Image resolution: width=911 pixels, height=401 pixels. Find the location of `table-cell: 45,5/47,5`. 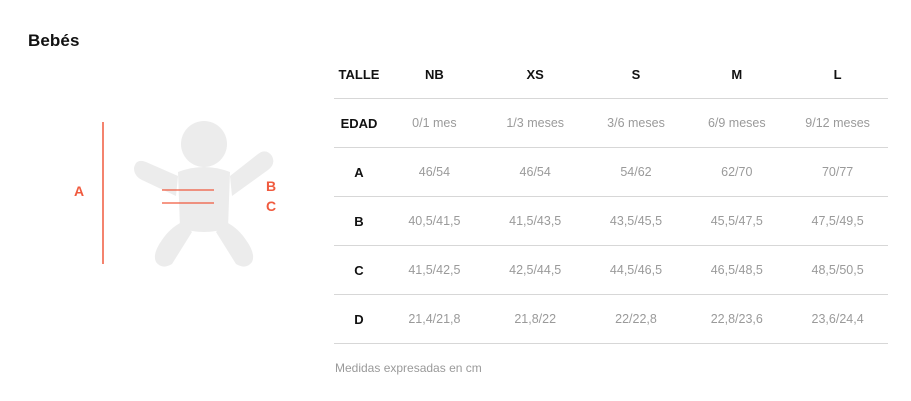

table-cell: 45,5/47,5 is located at coordinates (737, 221).